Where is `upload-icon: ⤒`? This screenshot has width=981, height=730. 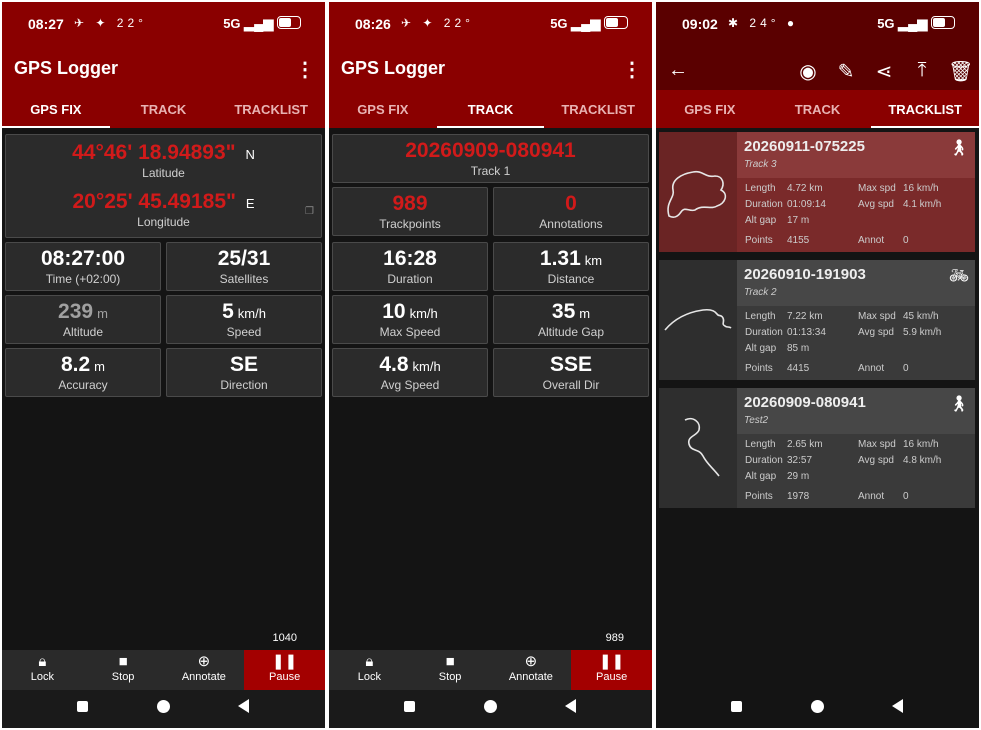
upload-icon: ⤒ is located at coordinates (922, 70).